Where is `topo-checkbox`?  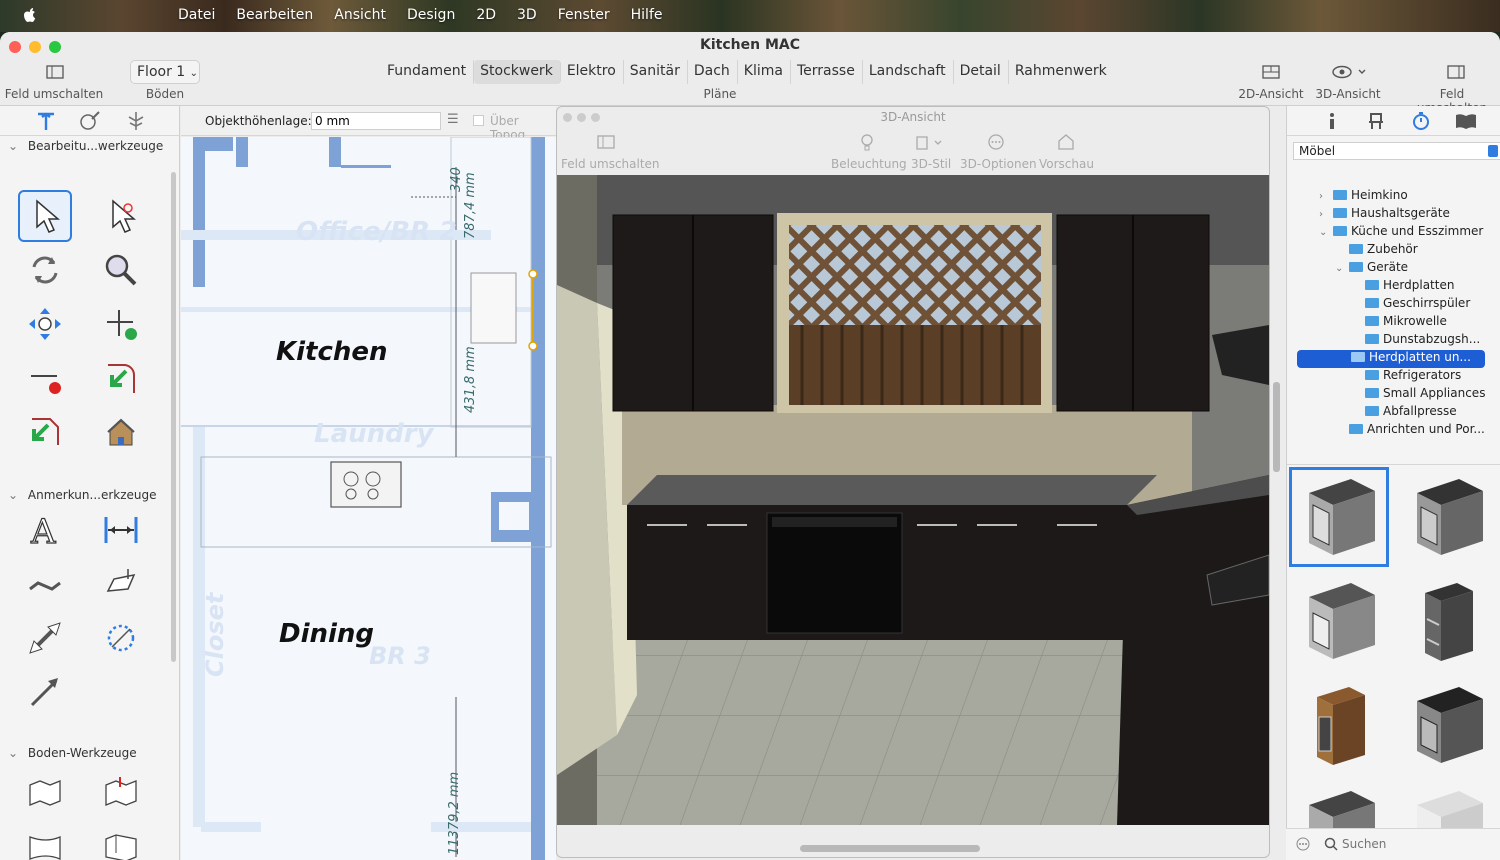
topo-checkbox is located at coordinates (478, 120).